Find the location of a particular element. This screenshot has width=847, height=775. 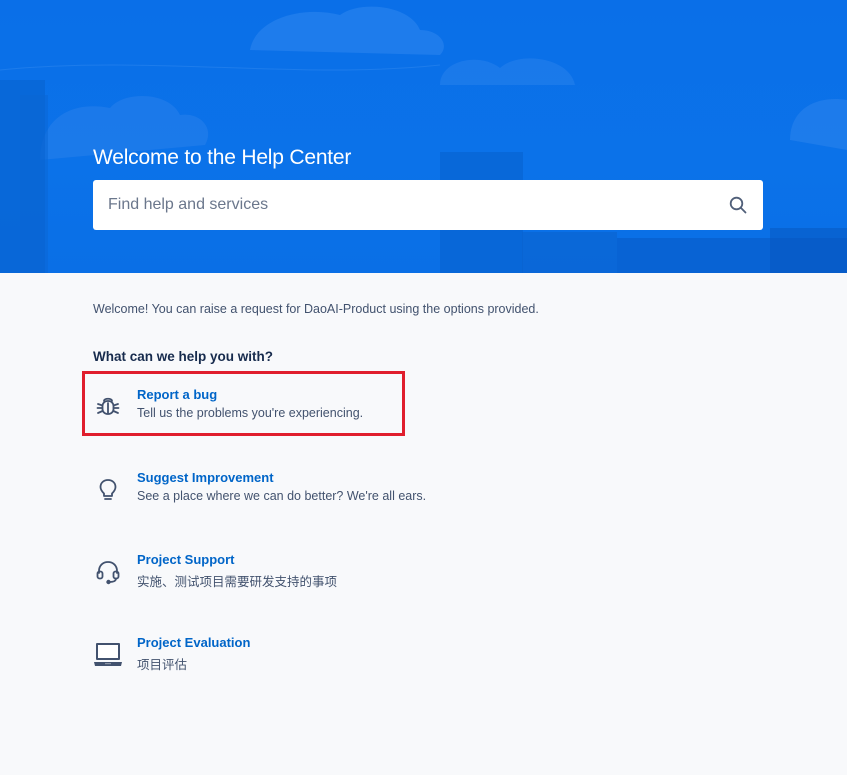

request-type-project-evaluation: Project Evaluation 项目评估 is located at coordinates (313, 659).